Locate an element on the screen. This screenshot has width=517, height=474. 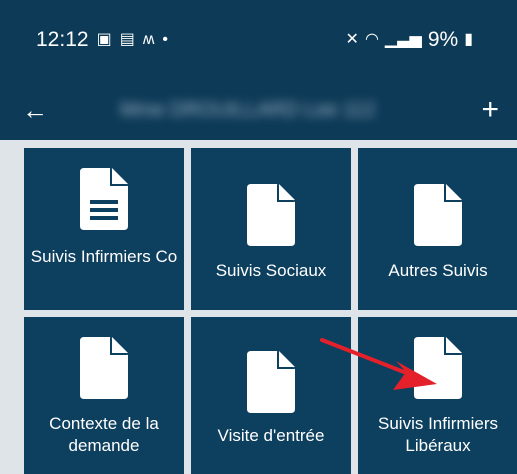
tile-contexte-de-la-demande: Contexte de la demande is located at coordinates (104, 395).